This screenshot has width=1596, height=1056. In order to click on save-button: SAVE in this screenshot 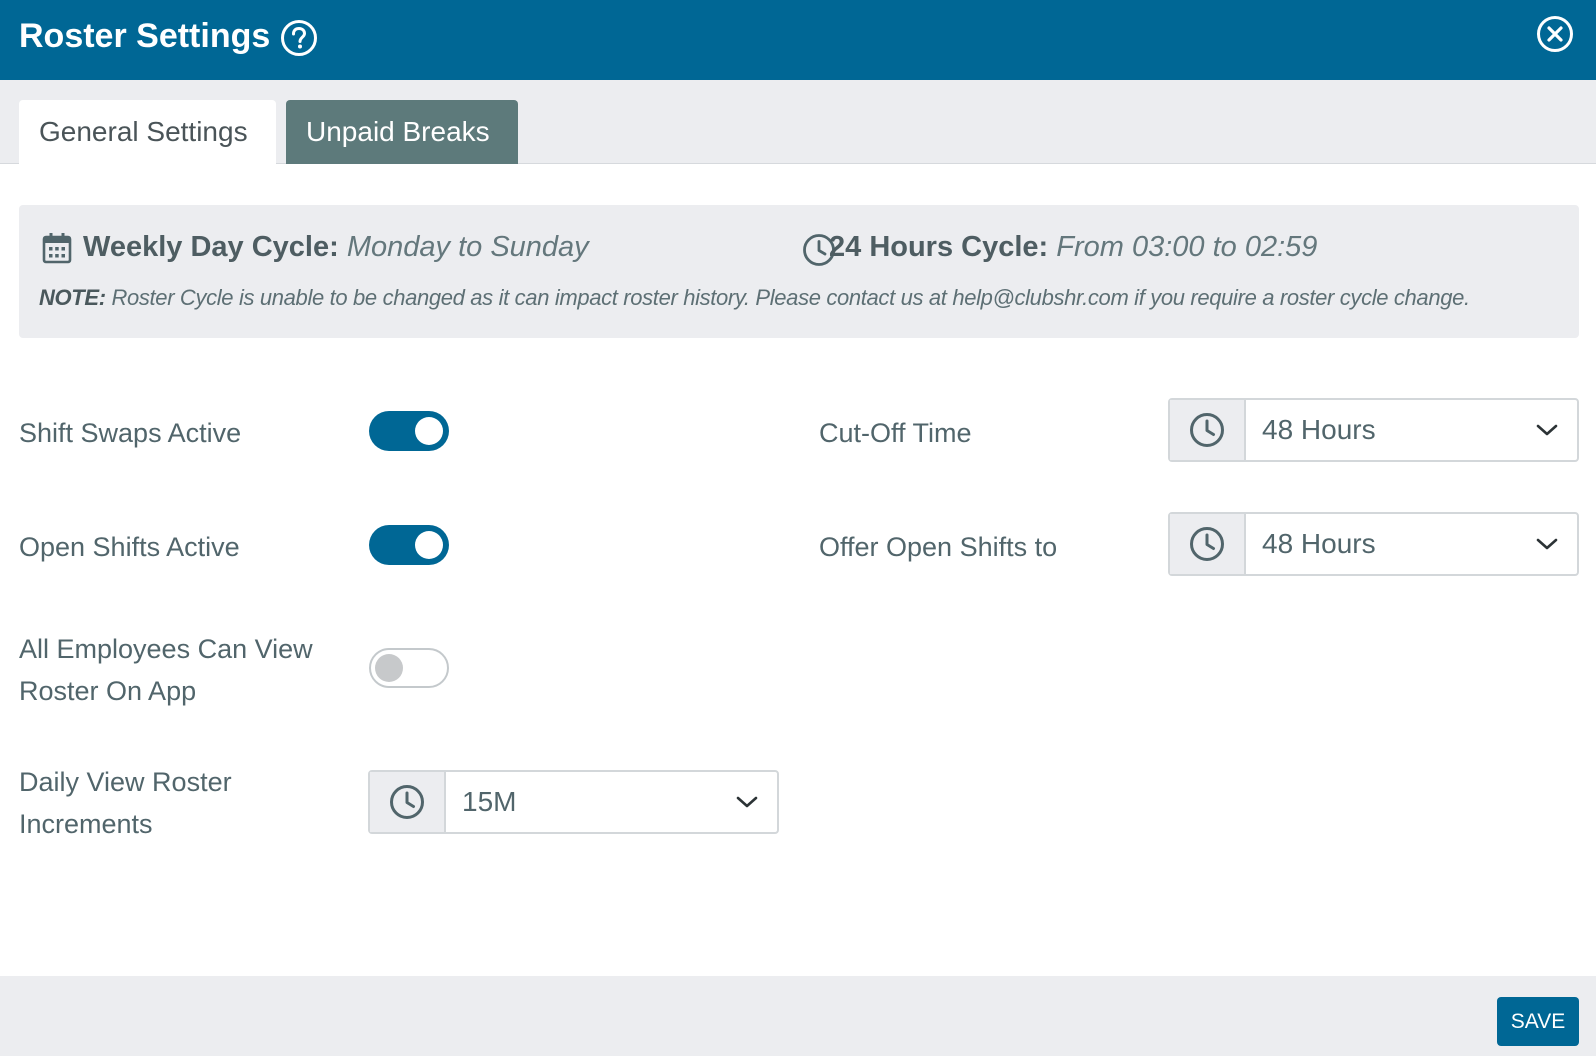, I will do `click(1538, 1021)`.